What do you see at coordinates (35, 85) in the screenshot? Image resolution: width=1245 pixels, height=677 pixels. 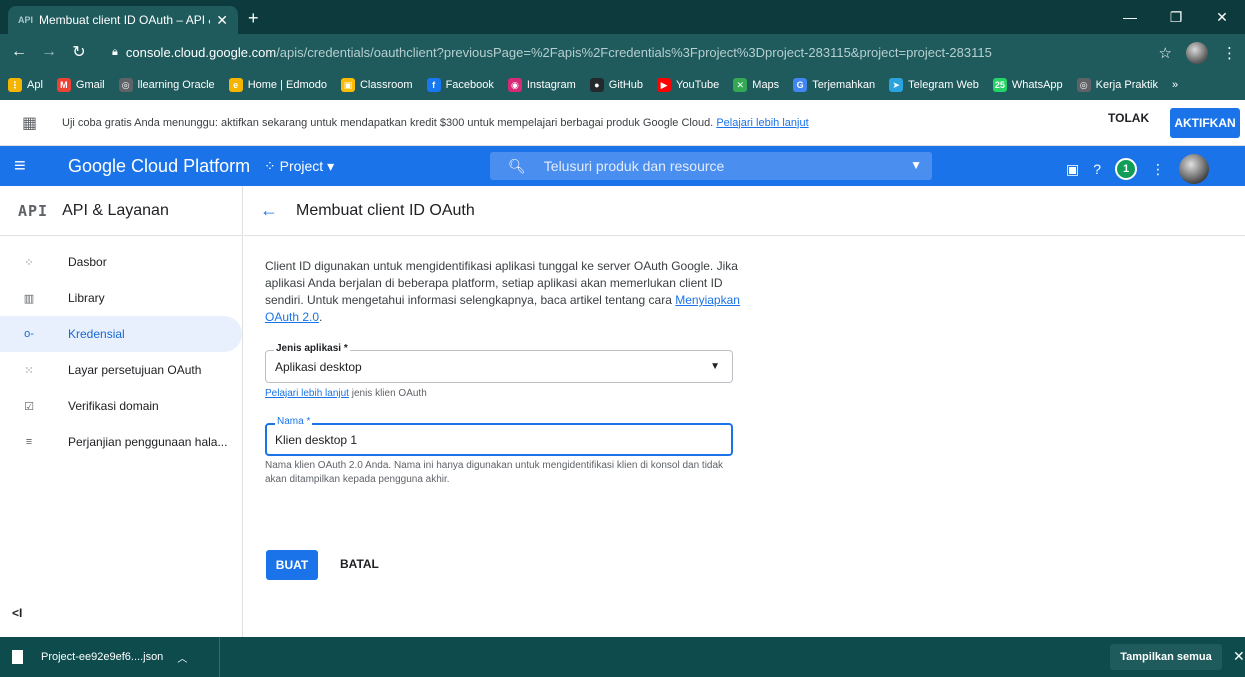 I see `bookmark-label: Apl` at bounding box center [35, 85].